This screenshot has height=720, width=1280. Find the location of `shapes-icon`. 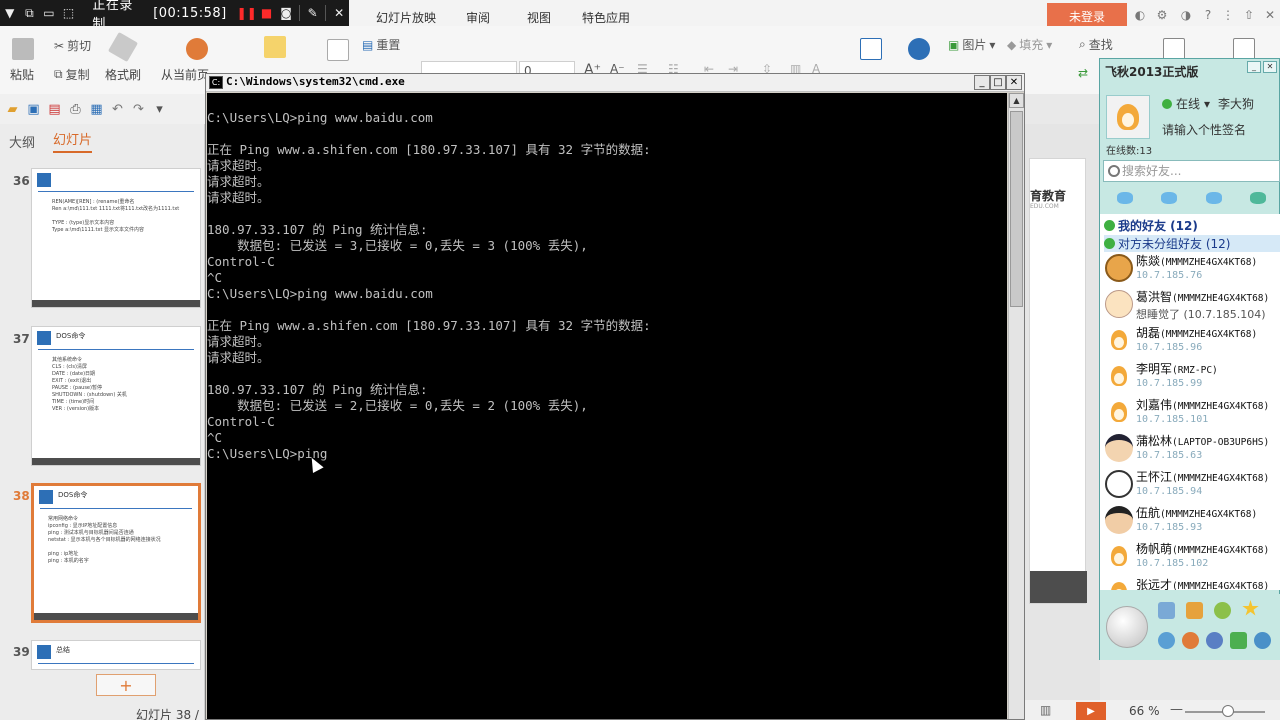

shapes-icon is located at coordinates (919, 49).